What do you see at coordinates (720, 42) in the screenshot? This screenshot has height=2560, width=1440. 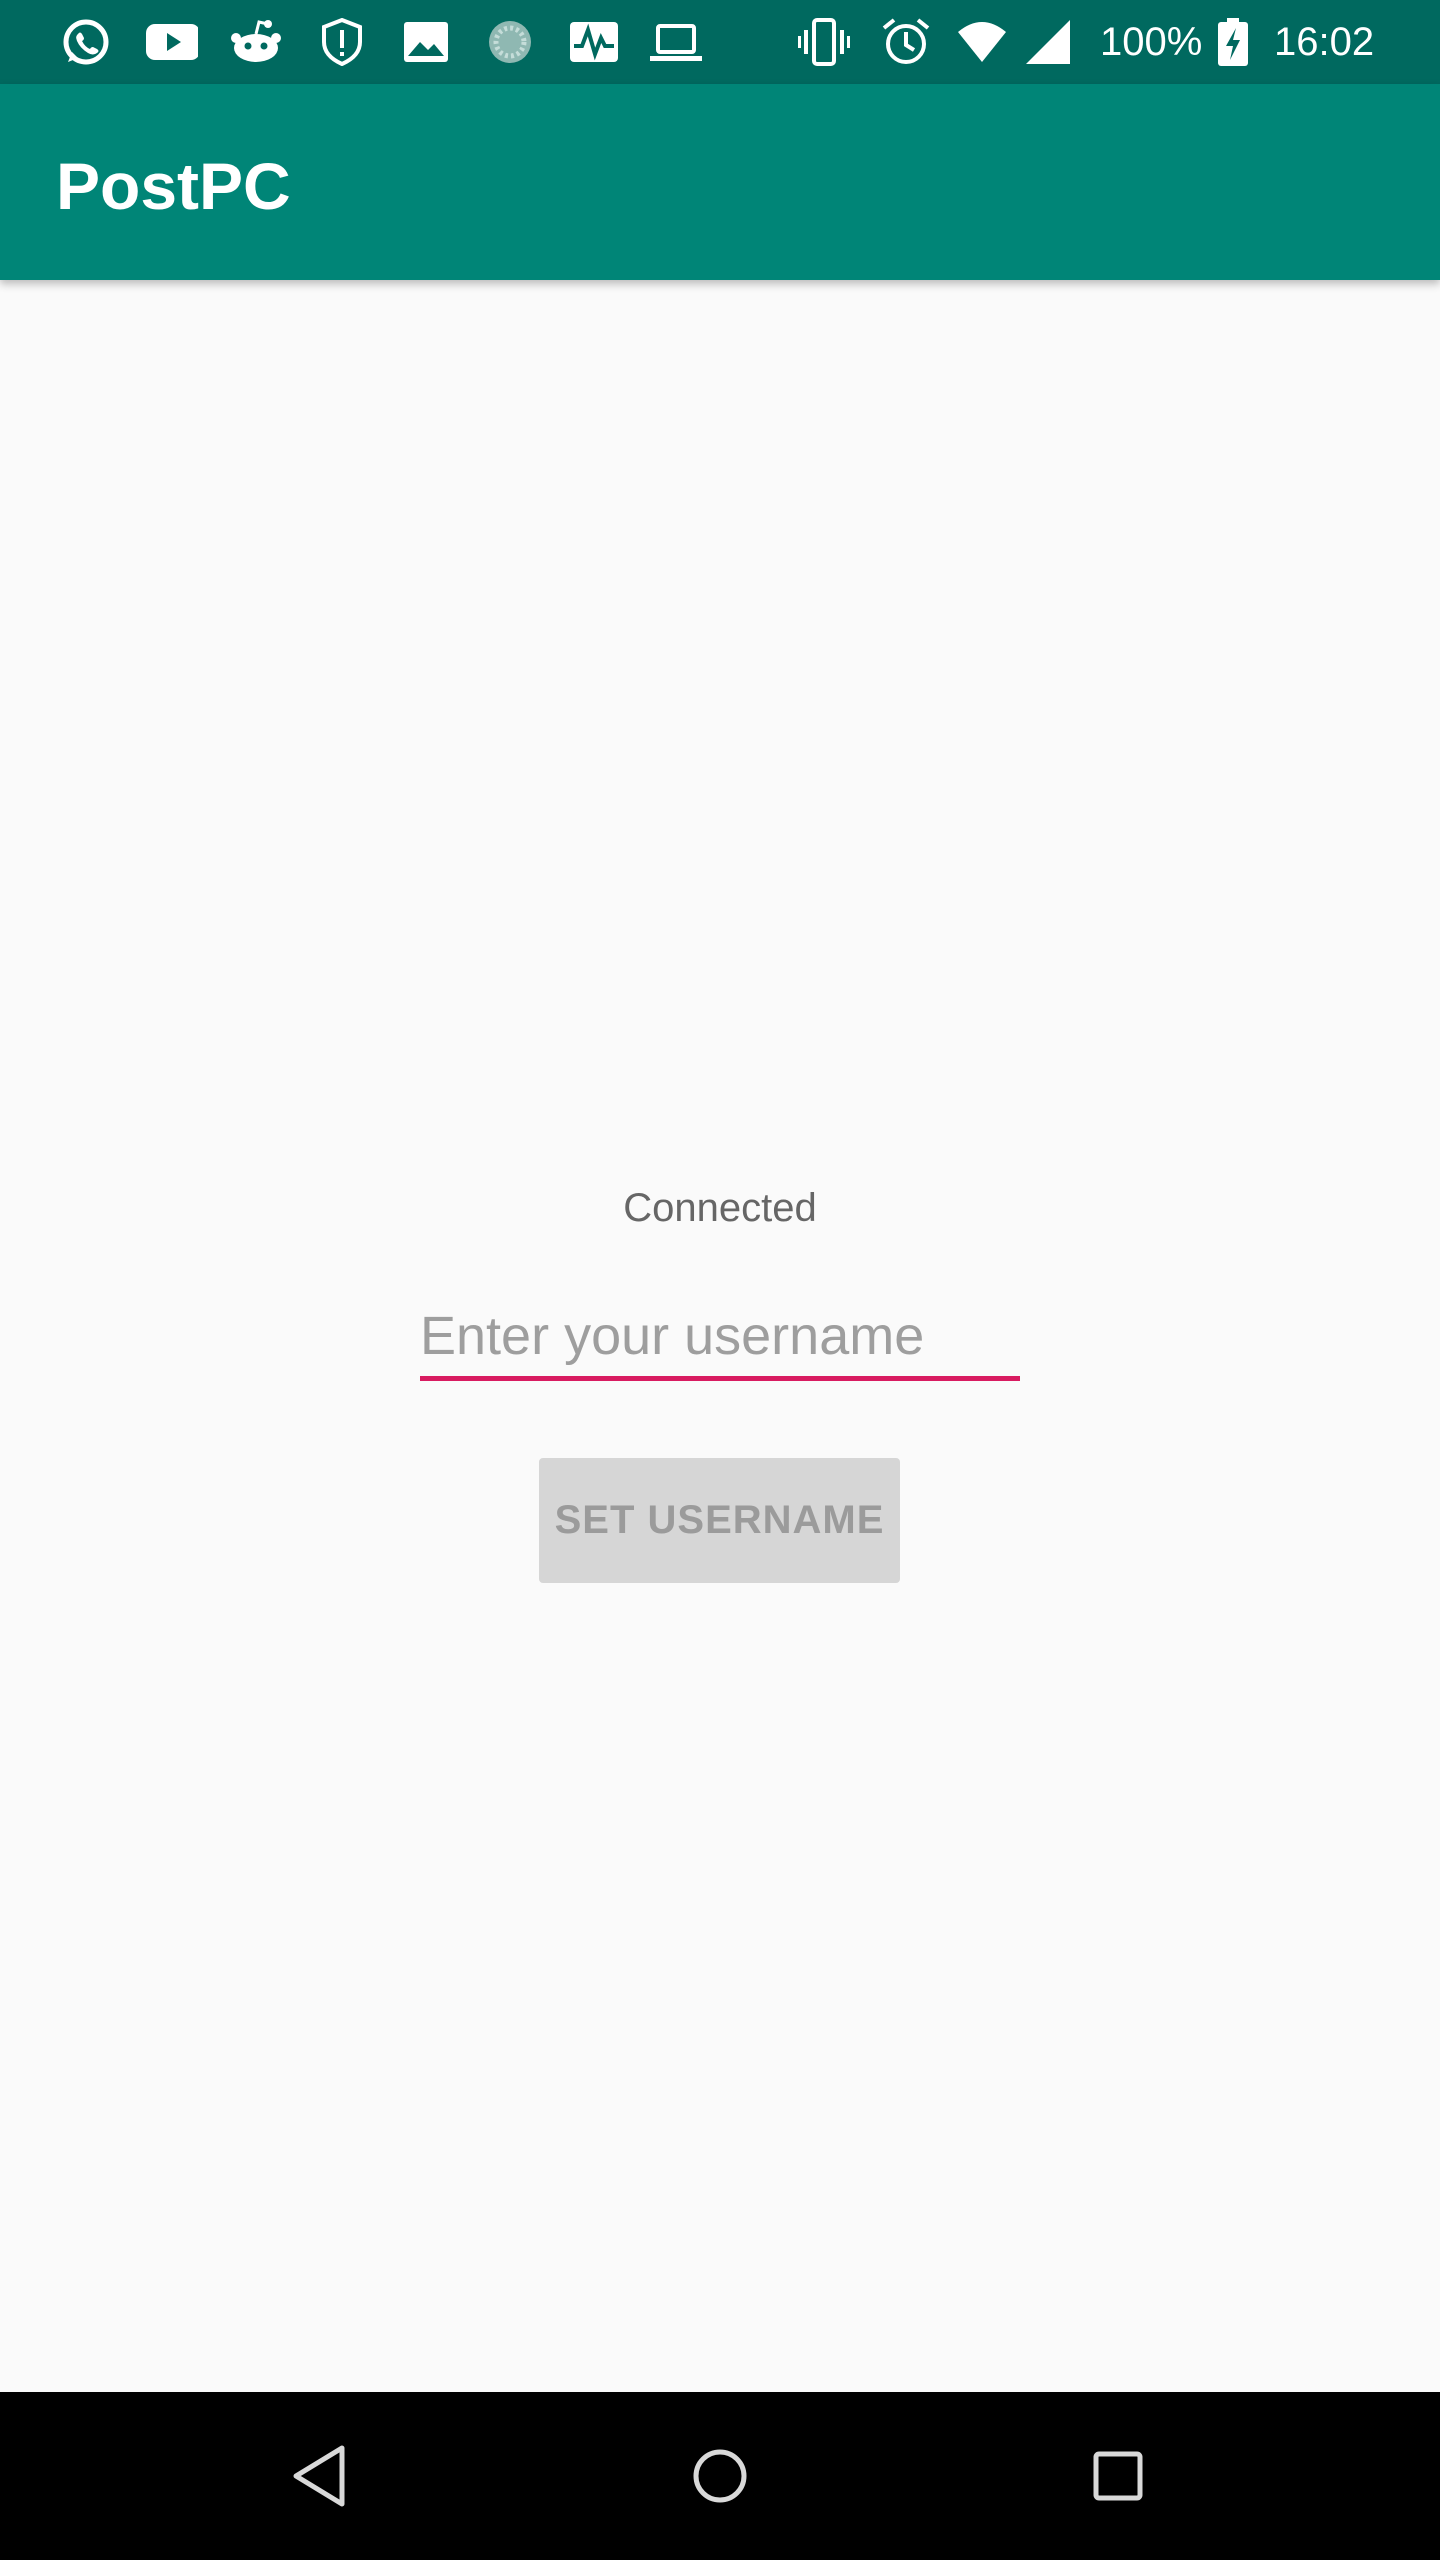 I see `status-bar: 100% 16:02` at bounding box center [720, 42].